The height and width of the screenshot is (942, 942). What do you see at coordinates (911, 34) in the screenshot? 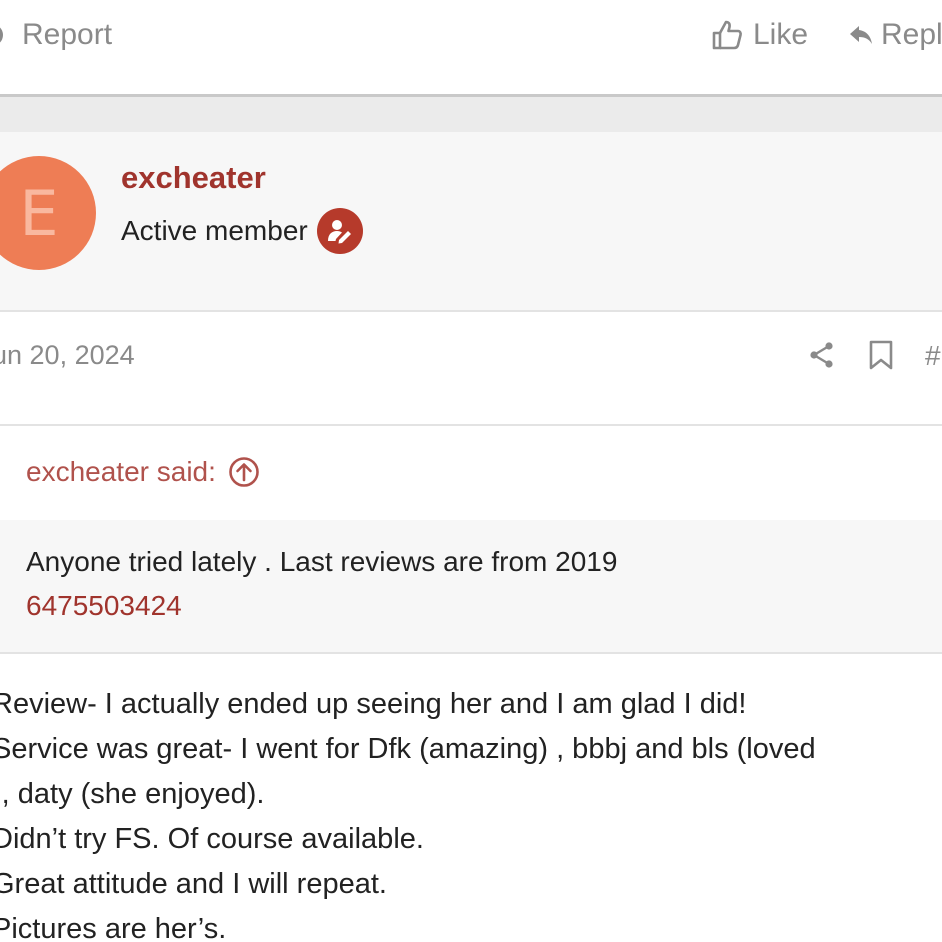
I see `reply-label: Repl` at bounding box center [911, 34].